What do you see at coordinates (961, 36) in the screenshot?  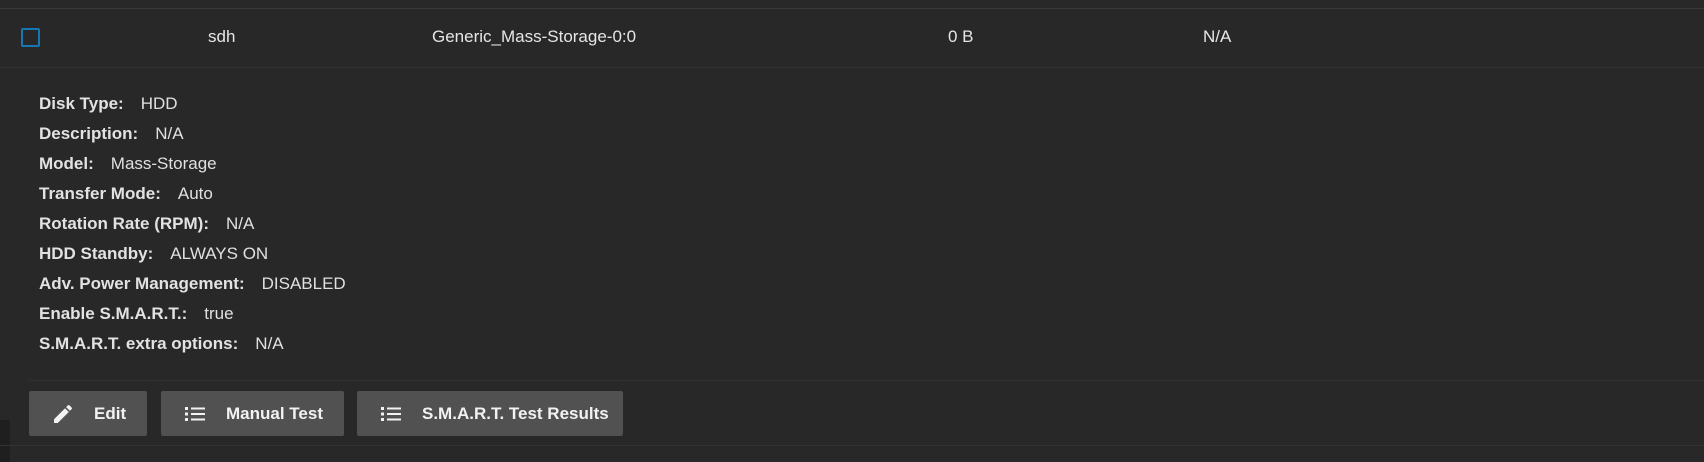 I see `size-cell: 0 B` at bounding box center [961, 36].